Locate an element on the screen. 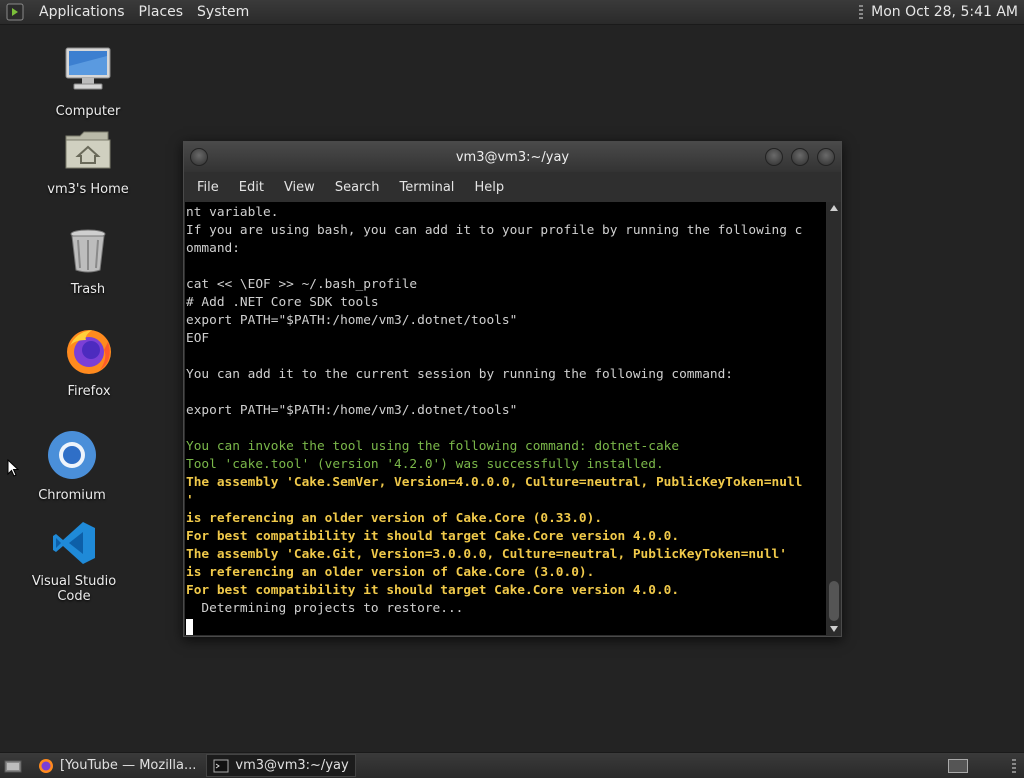 The height and width of the screenshot is (778, 1024). terminal-menubar: File Edit View Search Terminal Help is located at coordinates (512, 187).